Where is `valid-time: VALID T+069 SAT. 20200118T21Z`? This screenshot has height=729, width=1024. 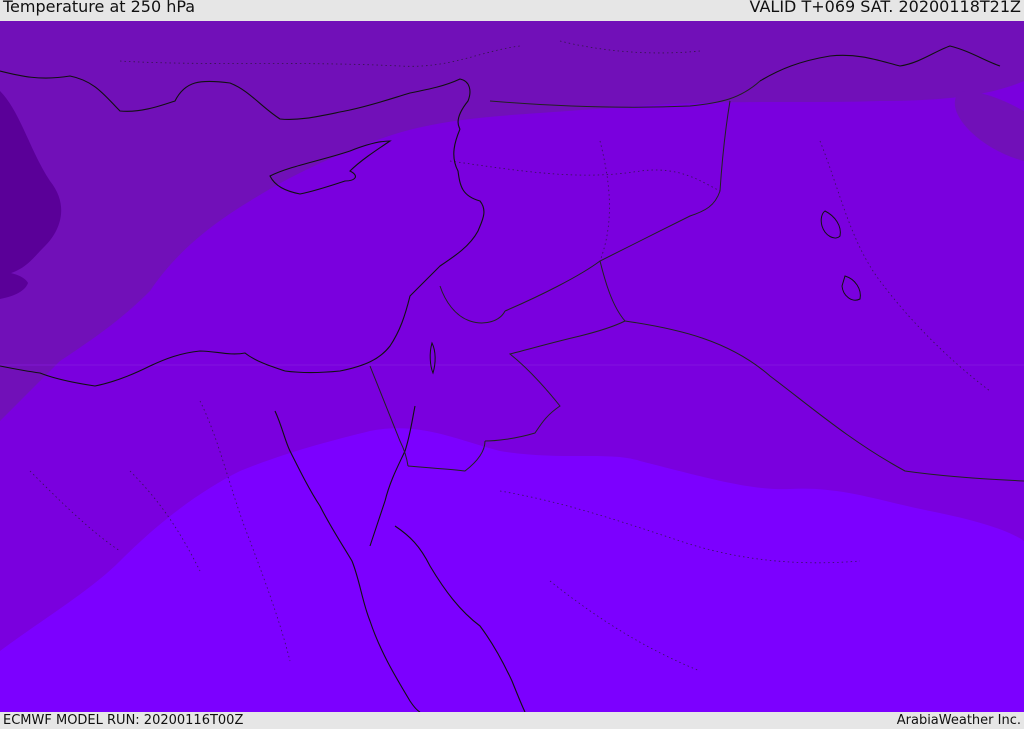 valid-time: VALID T+069 SAT. 20200118T21Z is located at coordinates (885, 8).